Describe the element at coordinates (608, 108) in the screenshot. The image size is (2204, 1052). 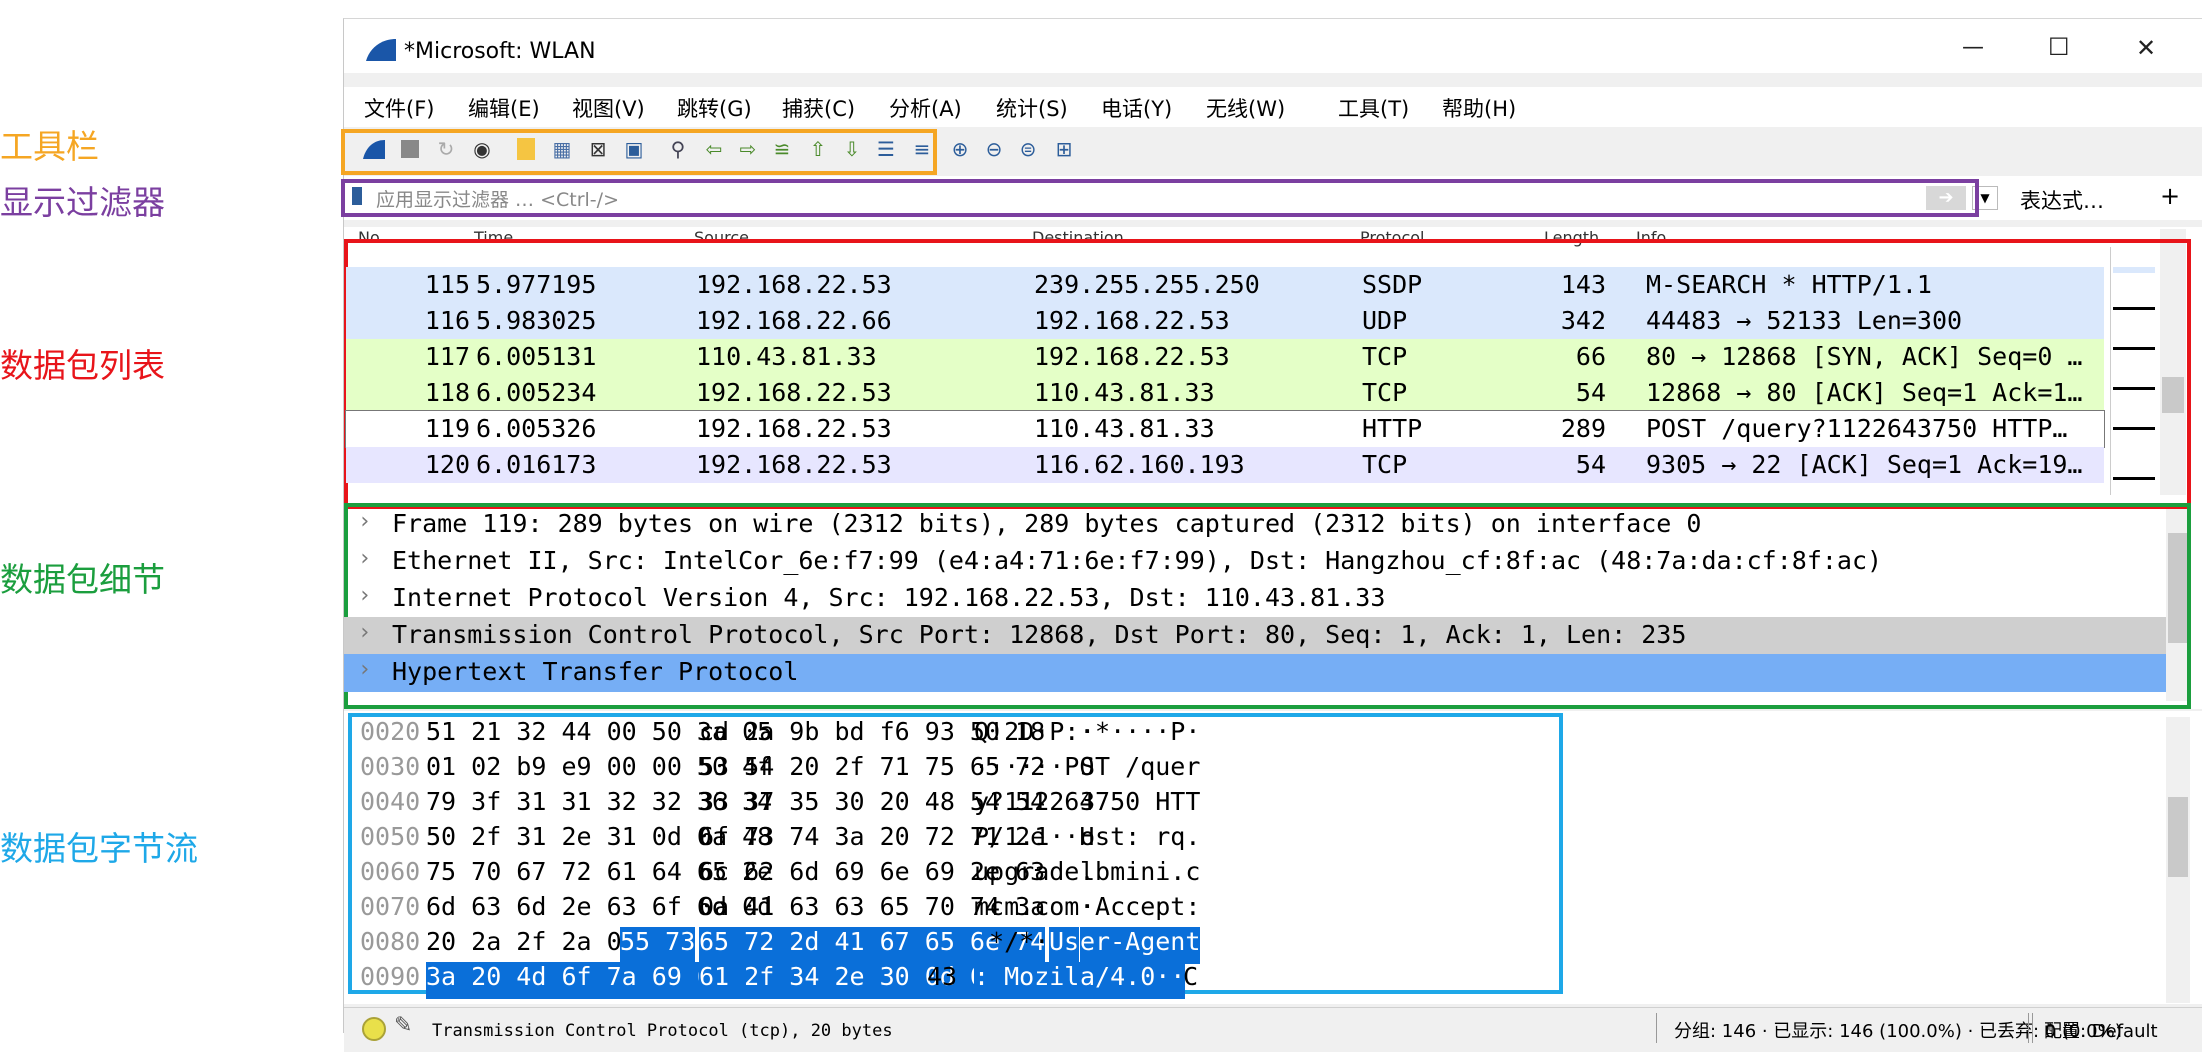
I see `menu-view: 视图(V)` at that location.